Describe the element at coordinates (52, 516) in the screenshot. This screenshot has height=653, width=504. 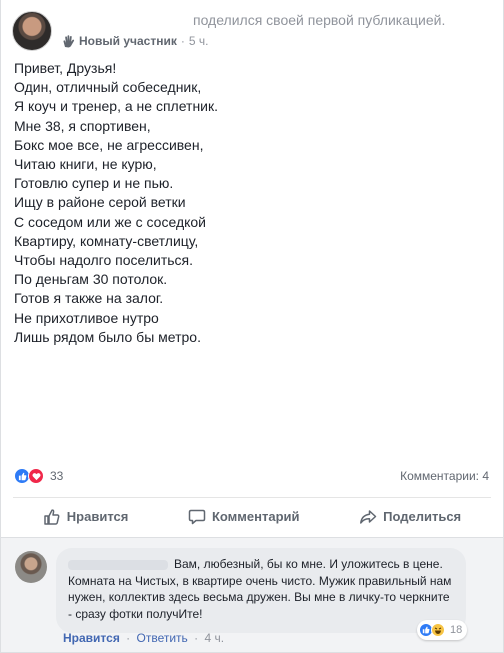
I see `thumbs-up-icon` at that location.